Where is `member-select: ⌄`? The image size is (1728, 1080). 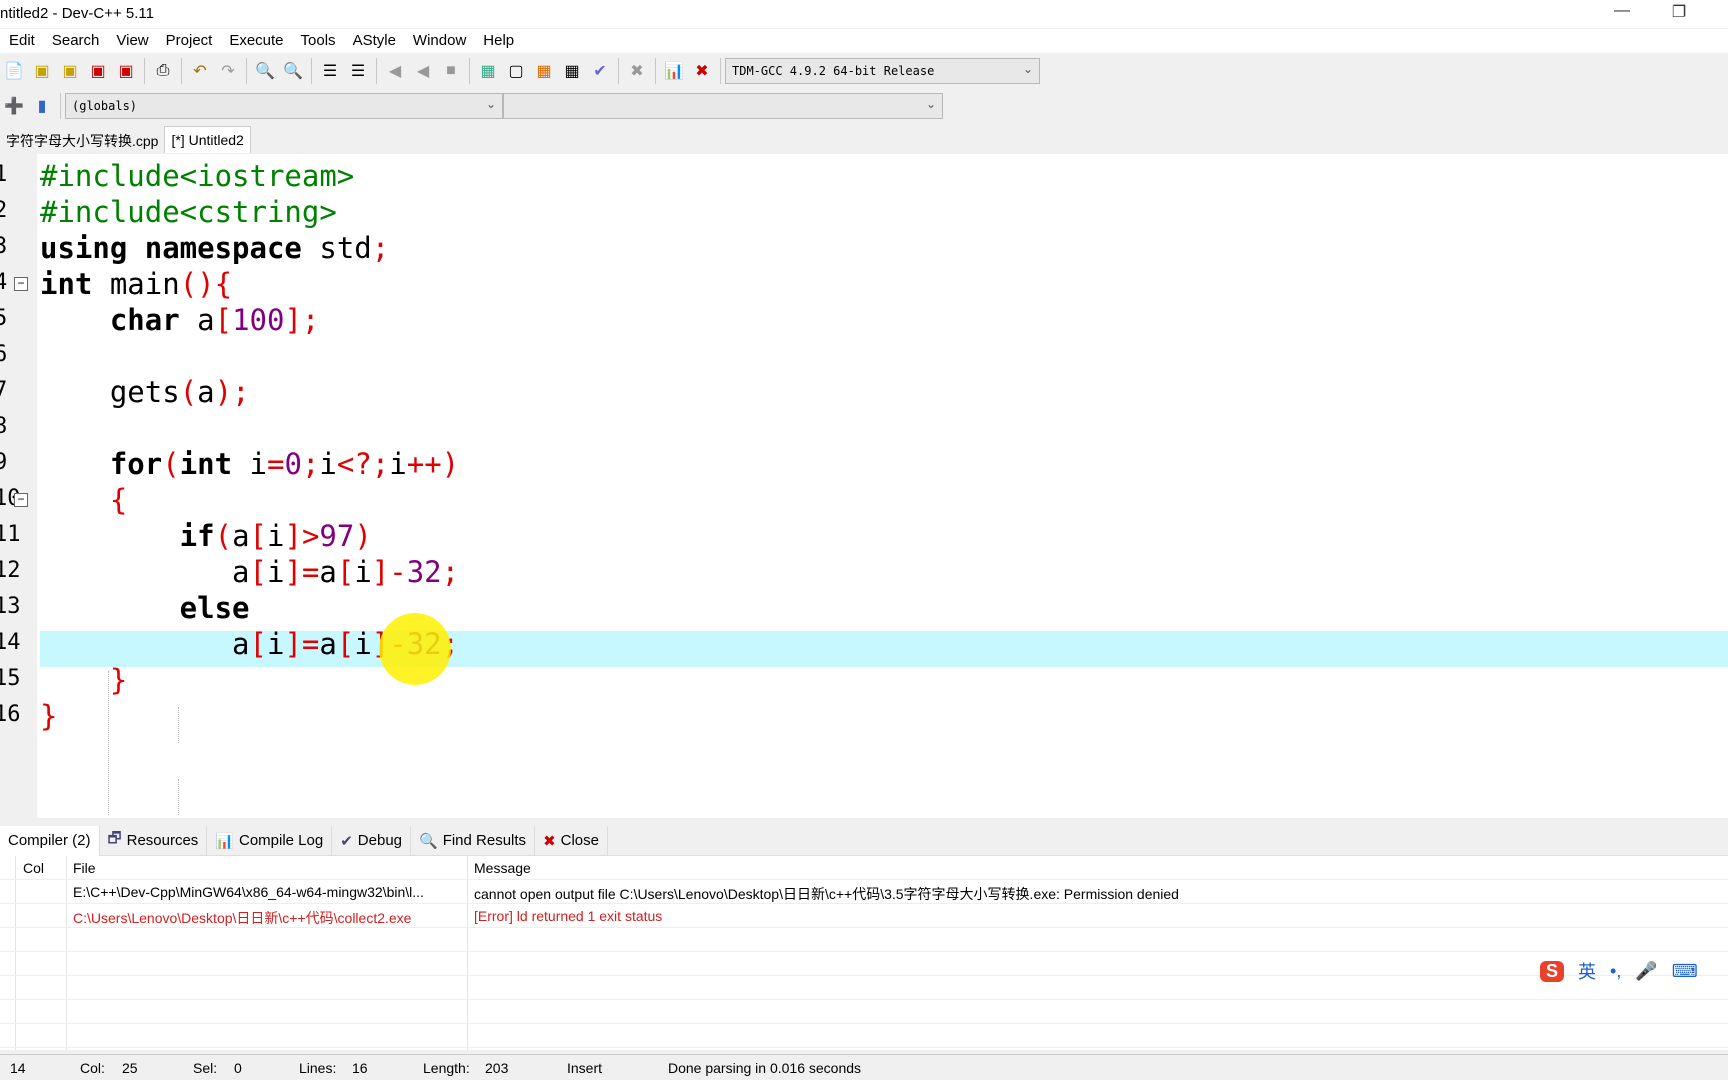
member-select: ⌄ is located at coordinates (723, 106).